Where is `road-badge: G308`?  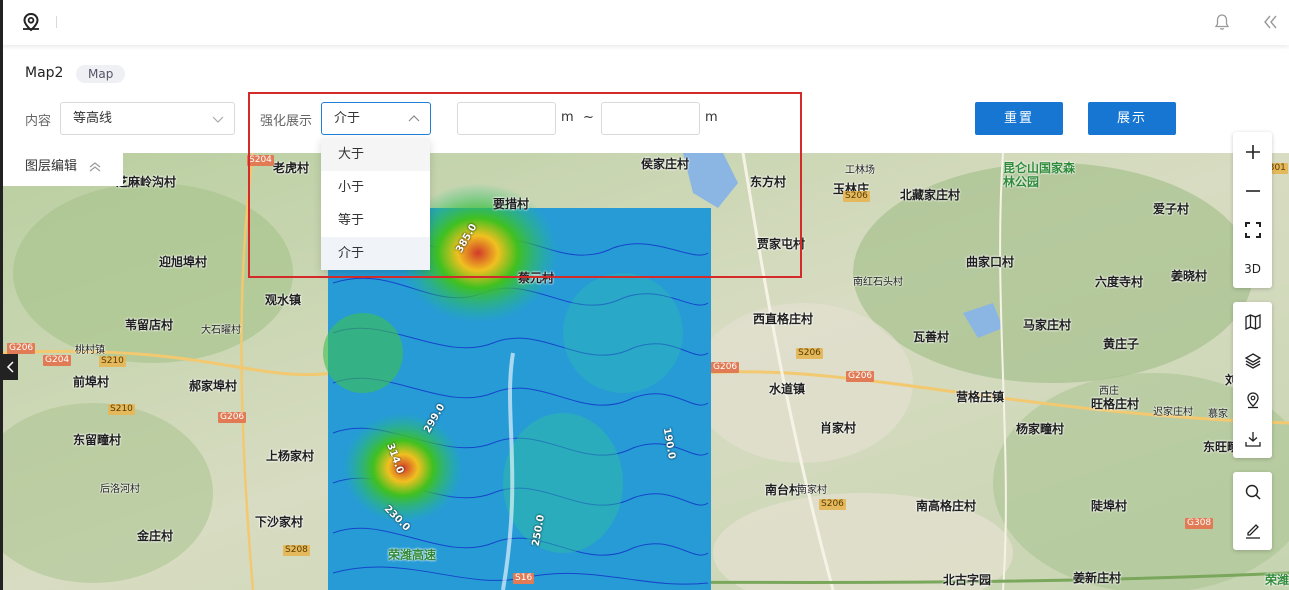 road-badge: G308 is located at coordinates (1199, 523).